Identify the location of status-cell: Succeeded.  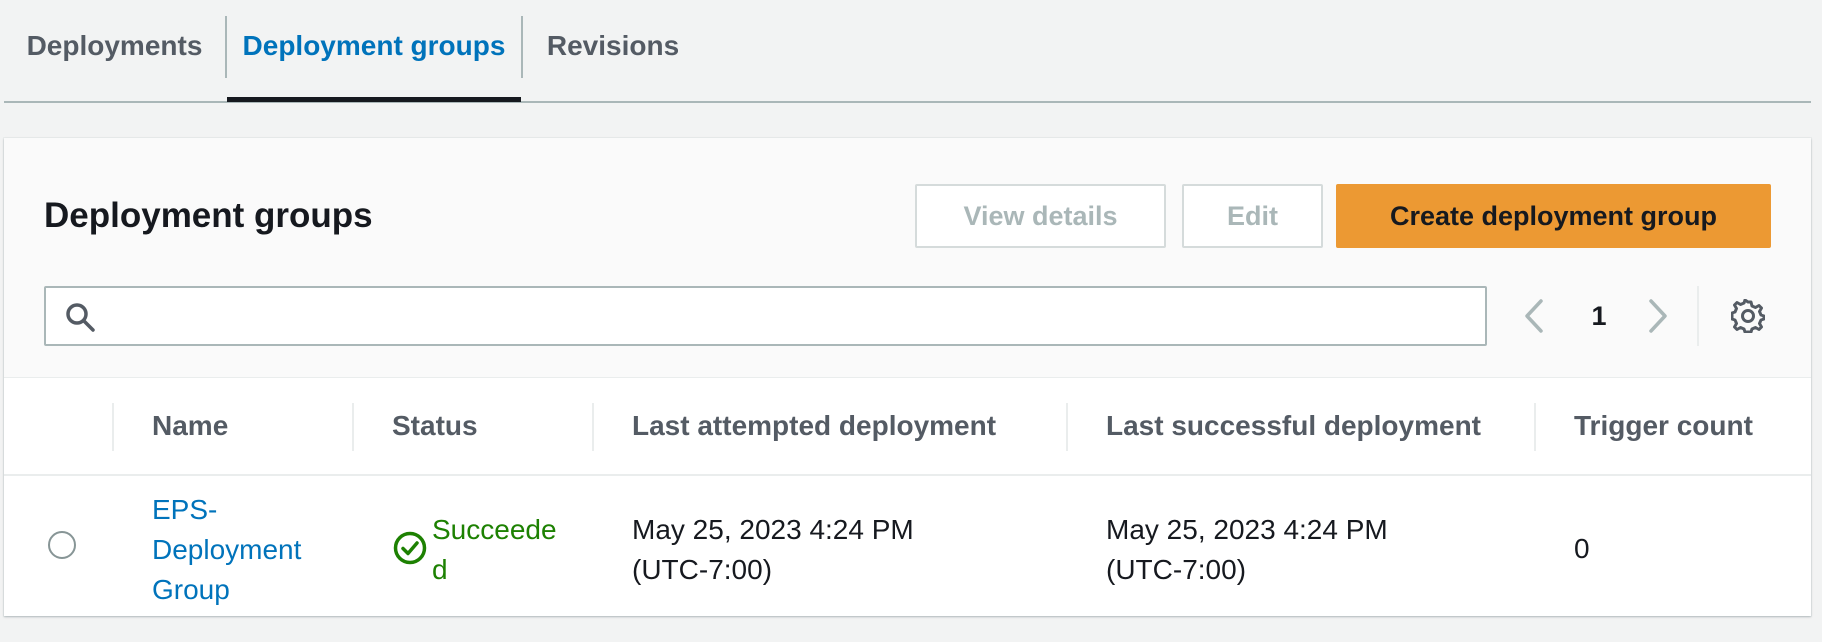
(477, 550).